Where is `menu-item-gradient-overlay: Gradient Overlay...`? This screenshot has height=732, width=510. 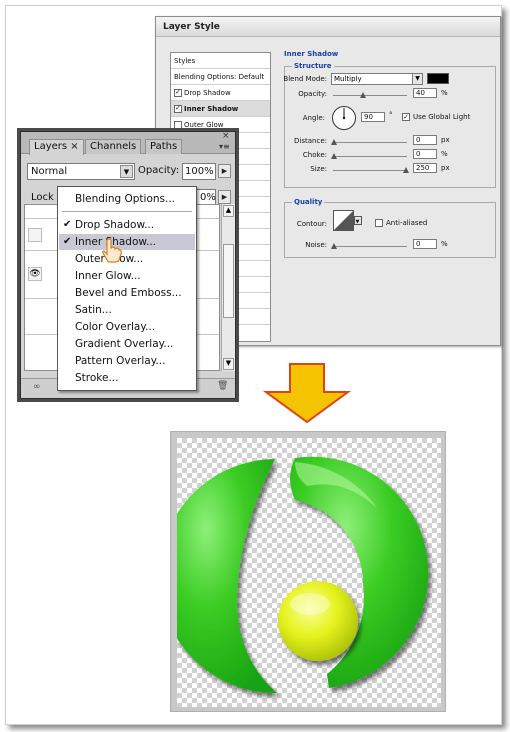
menu-item-gradient-overlay: Gradient Overlay... is located at coordinates (127, 344).